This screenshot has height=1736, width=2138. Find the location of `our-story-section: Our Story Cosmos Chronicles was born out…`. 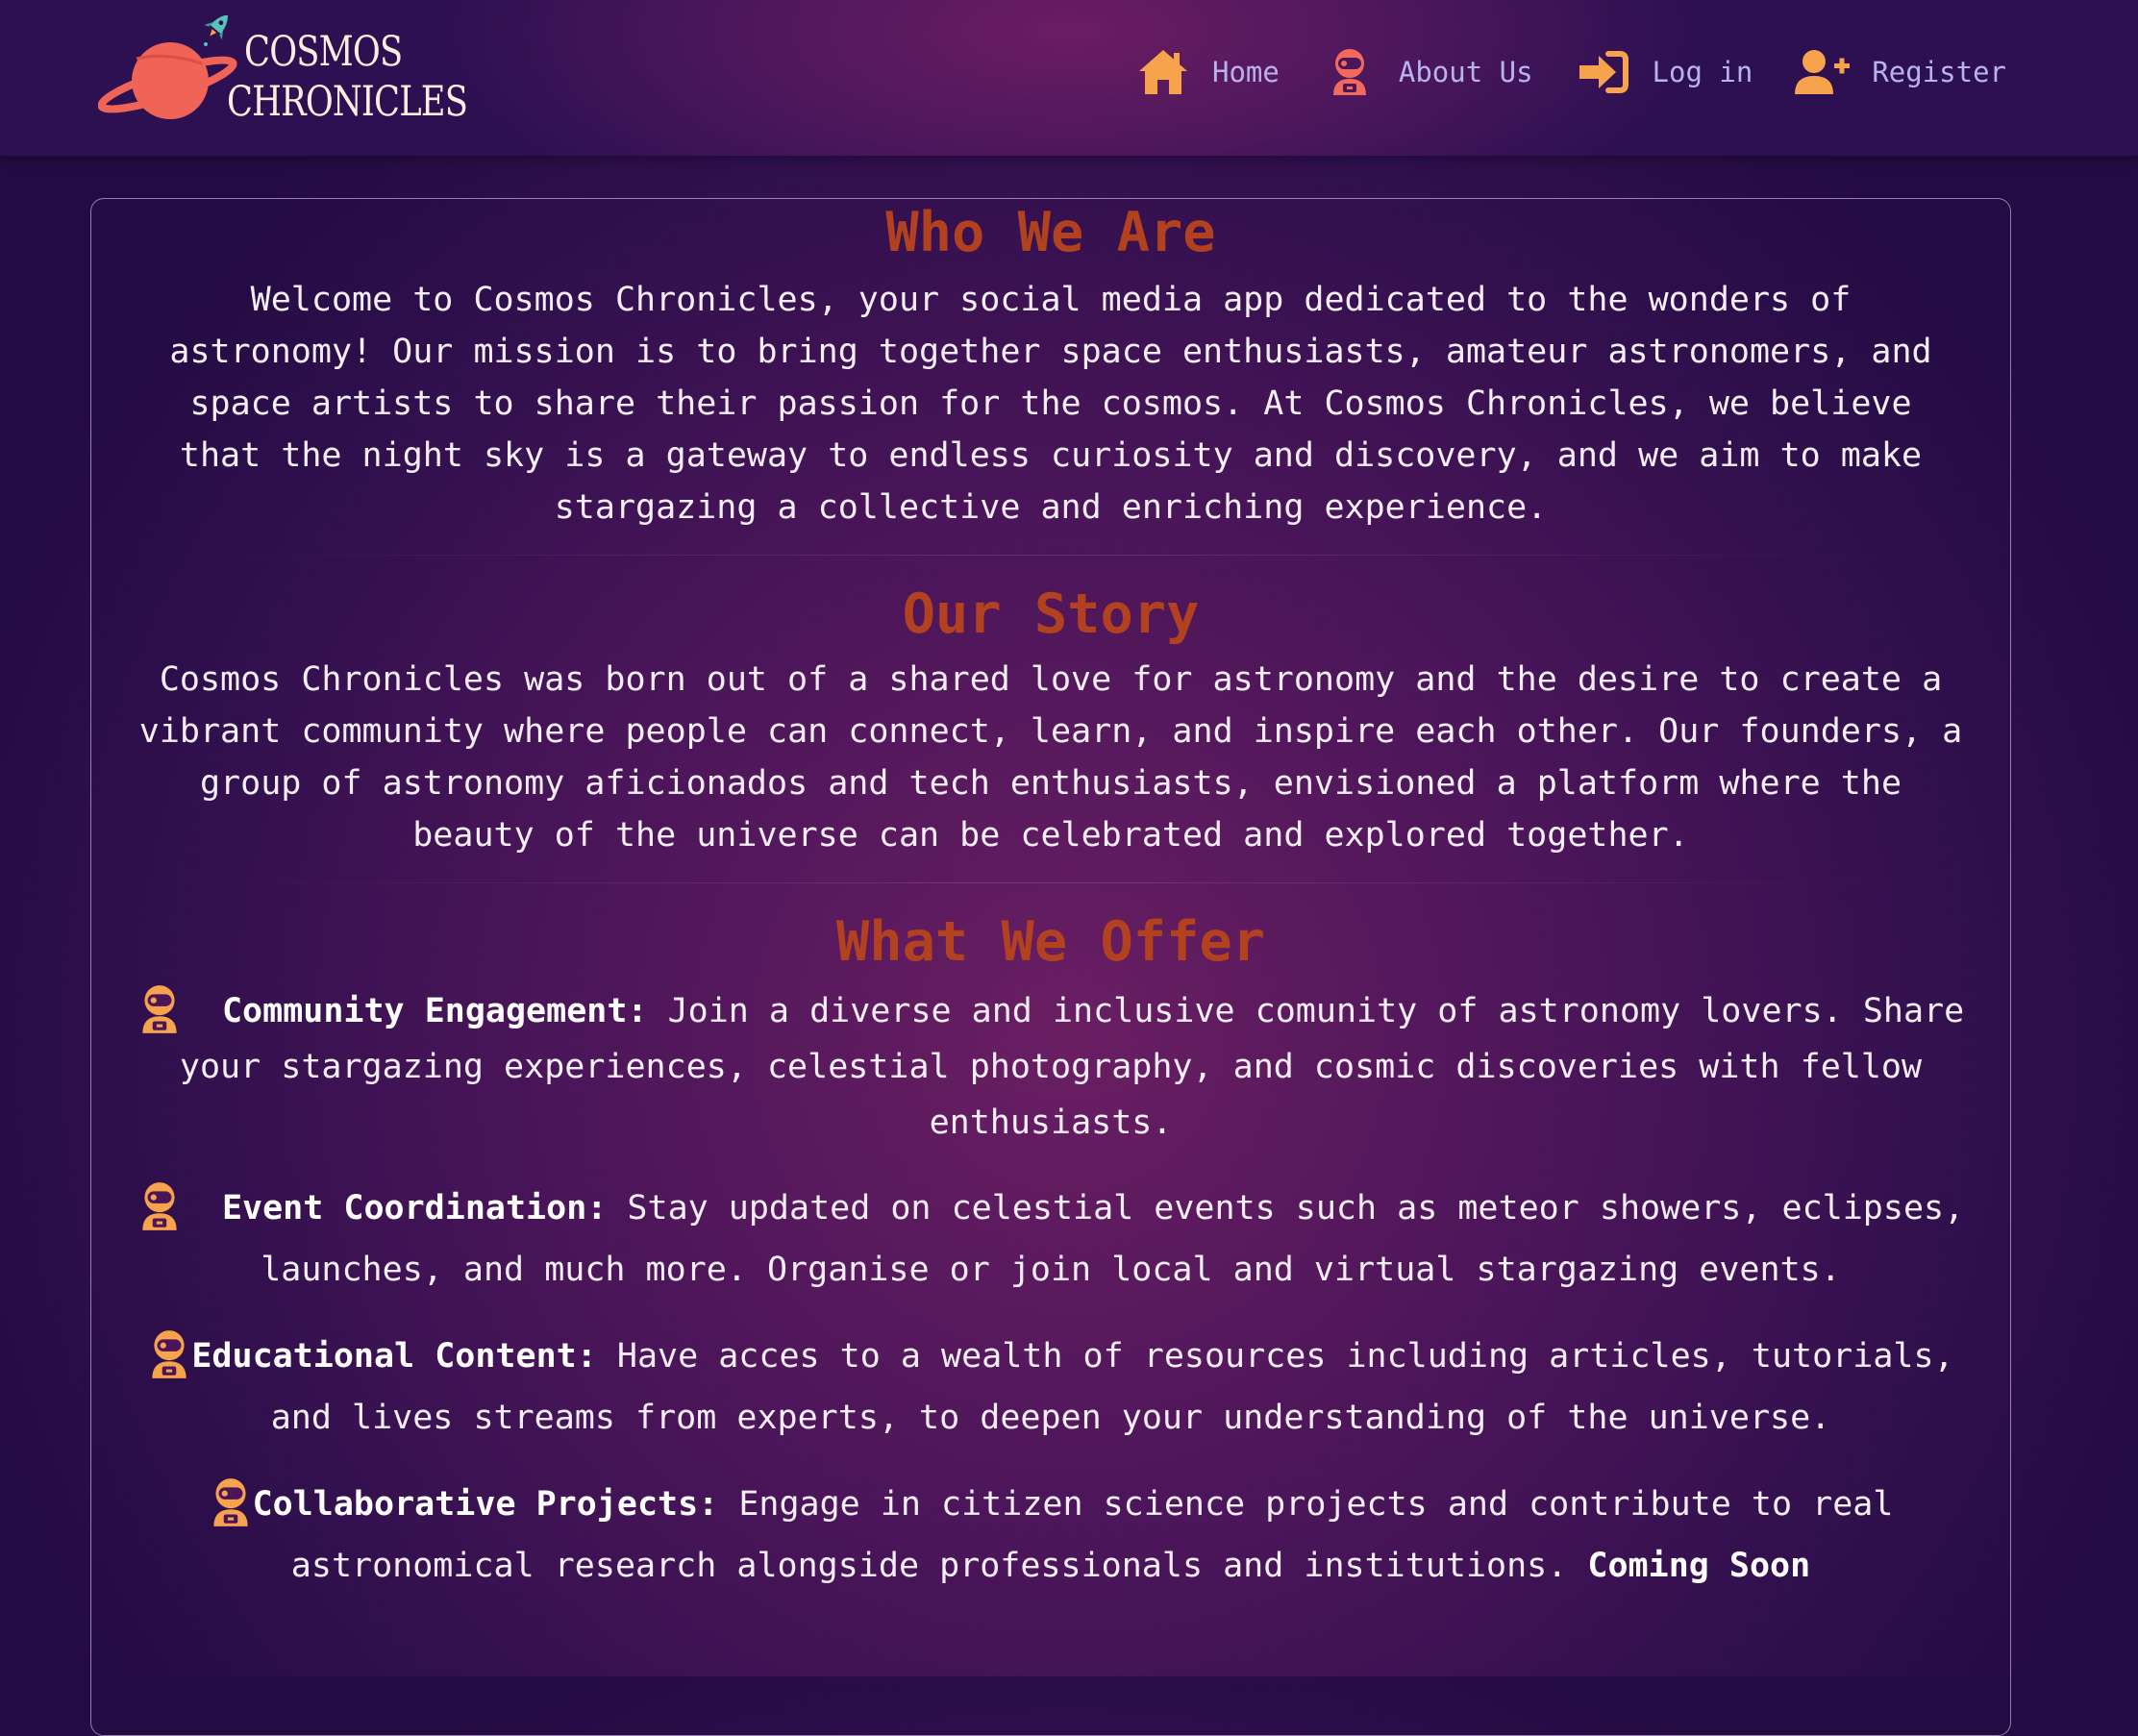

our-story-section: Our Story Cosmos Chronicles was born out… is located at coordinates (1051, 721).